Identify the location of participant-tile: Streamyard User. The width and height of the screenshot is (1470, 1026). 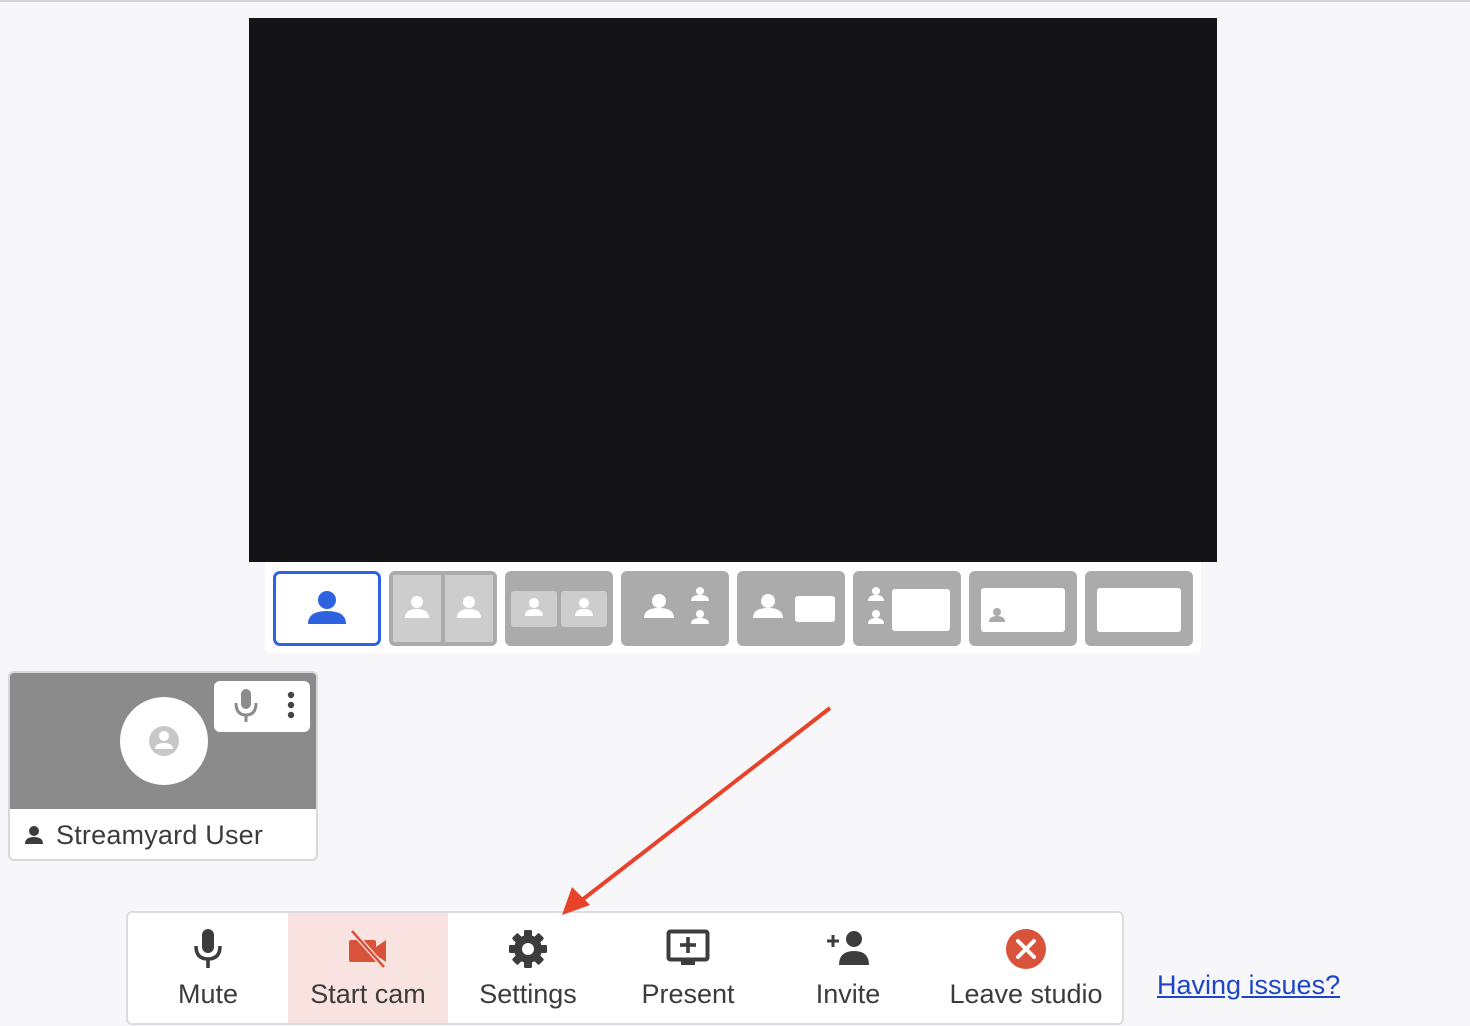
(163, 766).